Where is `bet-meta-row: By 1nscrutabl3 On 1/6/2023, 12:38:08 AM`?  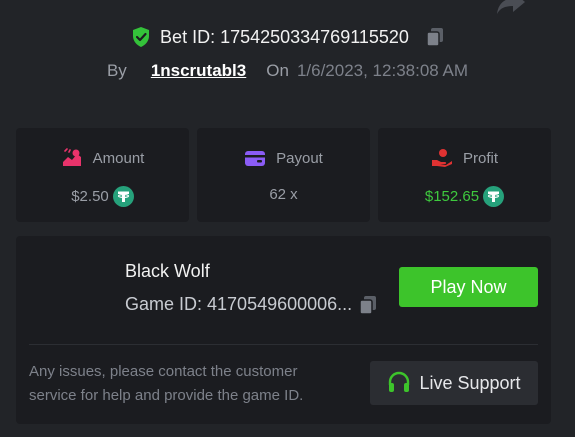 bet-meta-row: By 1nscrutabl3 On 1/6/2023, 12:38:08 AM is located at coordinates (287, 71).